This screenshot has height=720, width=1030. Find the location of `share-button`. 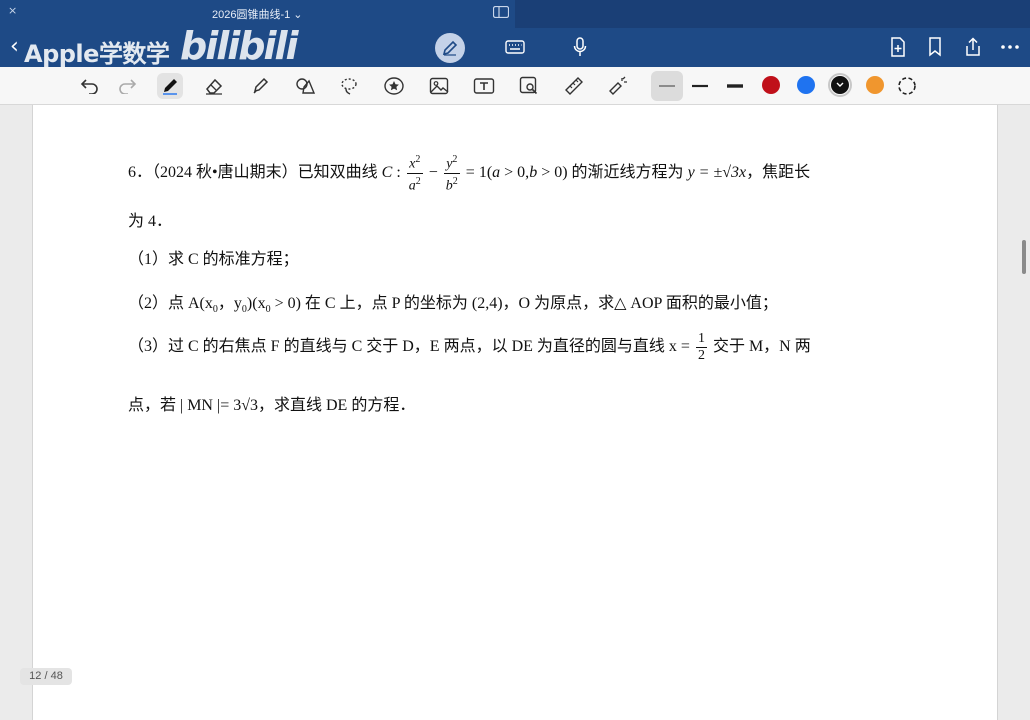

share-button is located at coordinates (973, 47).